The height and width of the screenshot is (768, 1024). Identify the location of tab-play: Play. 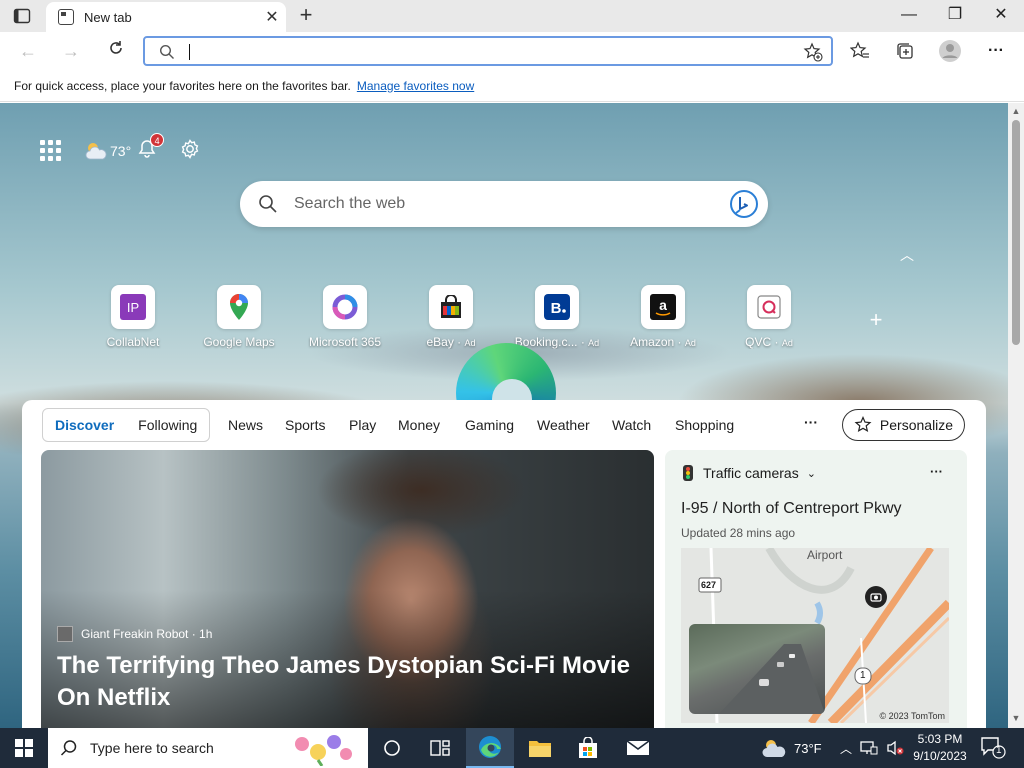
(362, 425).